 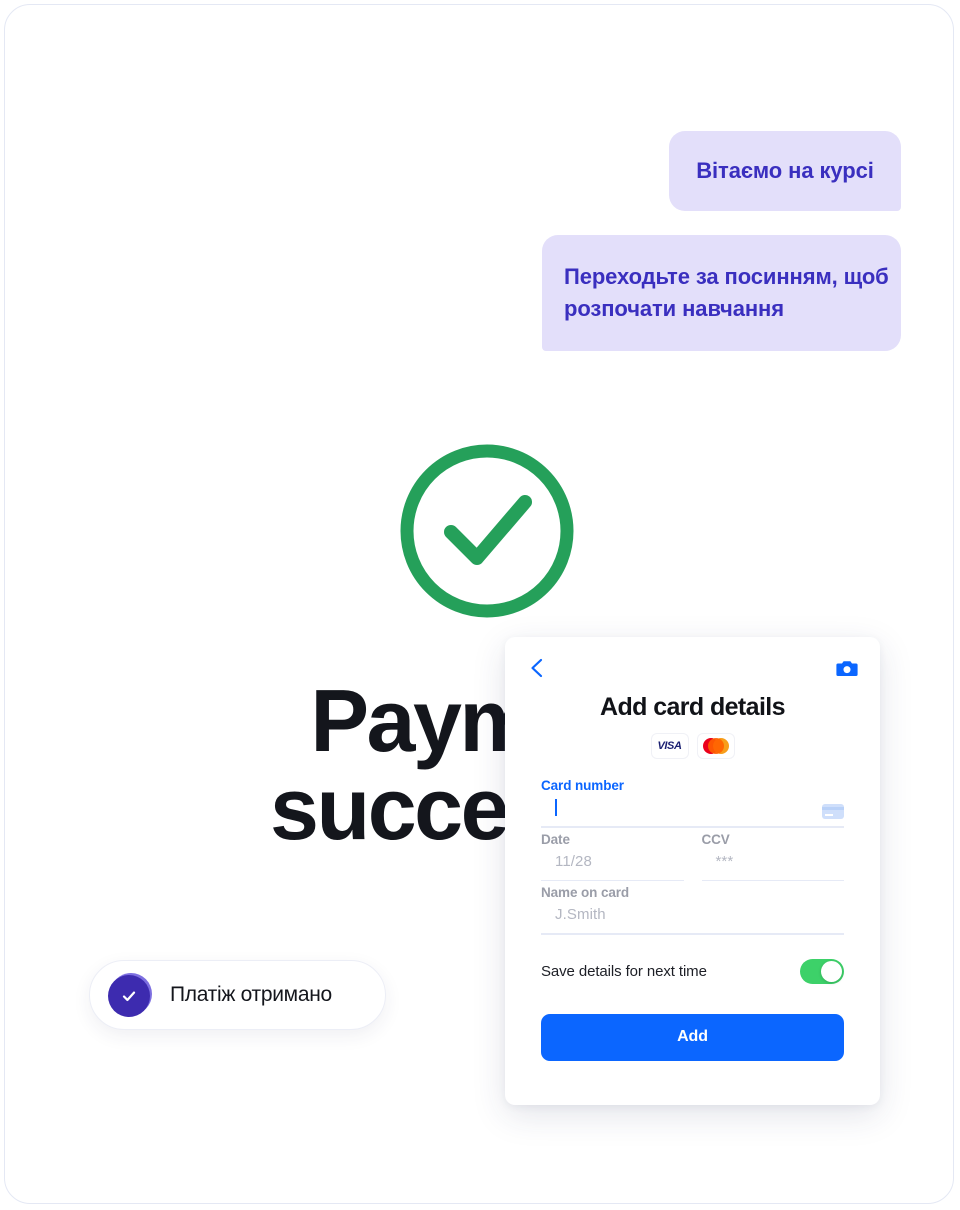 I want to click on card-number-field: Card number, so click(x=692, y=803).